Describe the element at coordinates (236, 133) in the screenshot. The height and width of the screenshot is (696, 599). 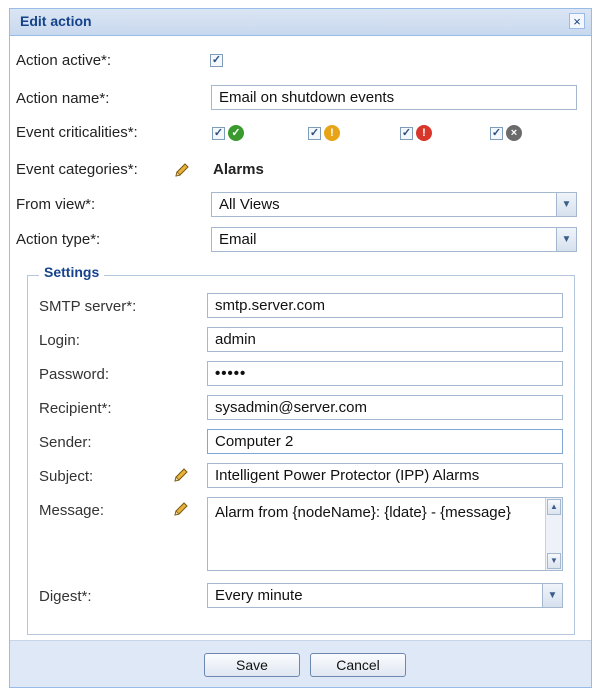
I see `ok-check-icon: ✓` at that location.